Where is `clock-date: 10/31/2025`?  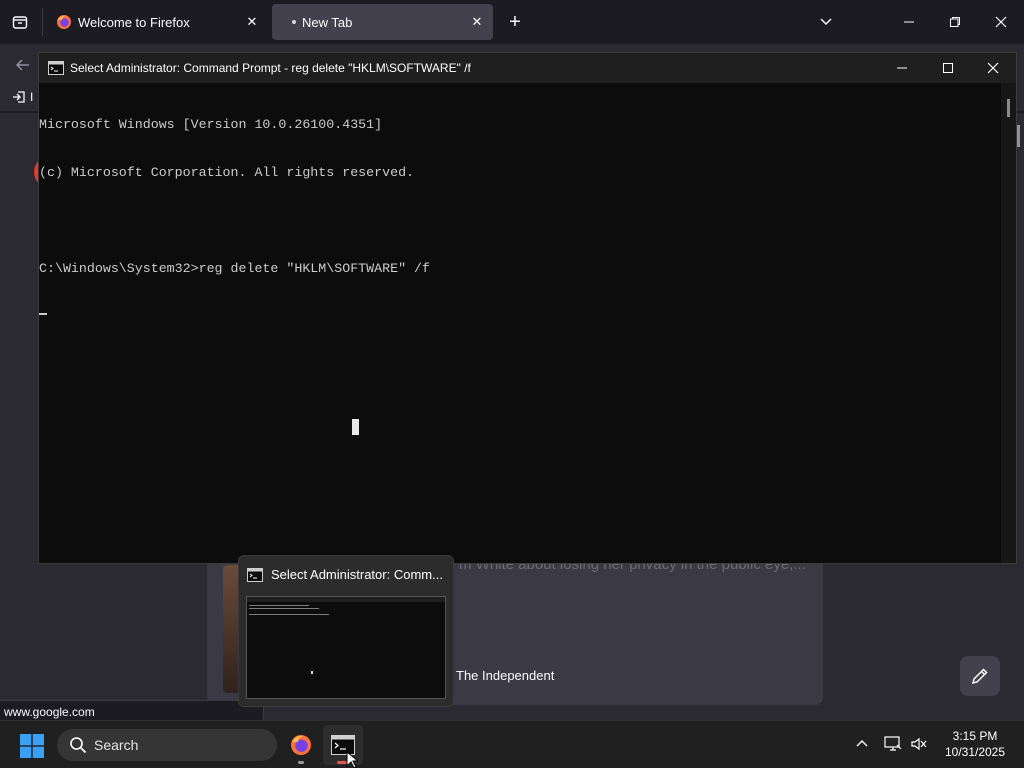 clock-date: 10/31/2025 is located at coordinates (975, 752).